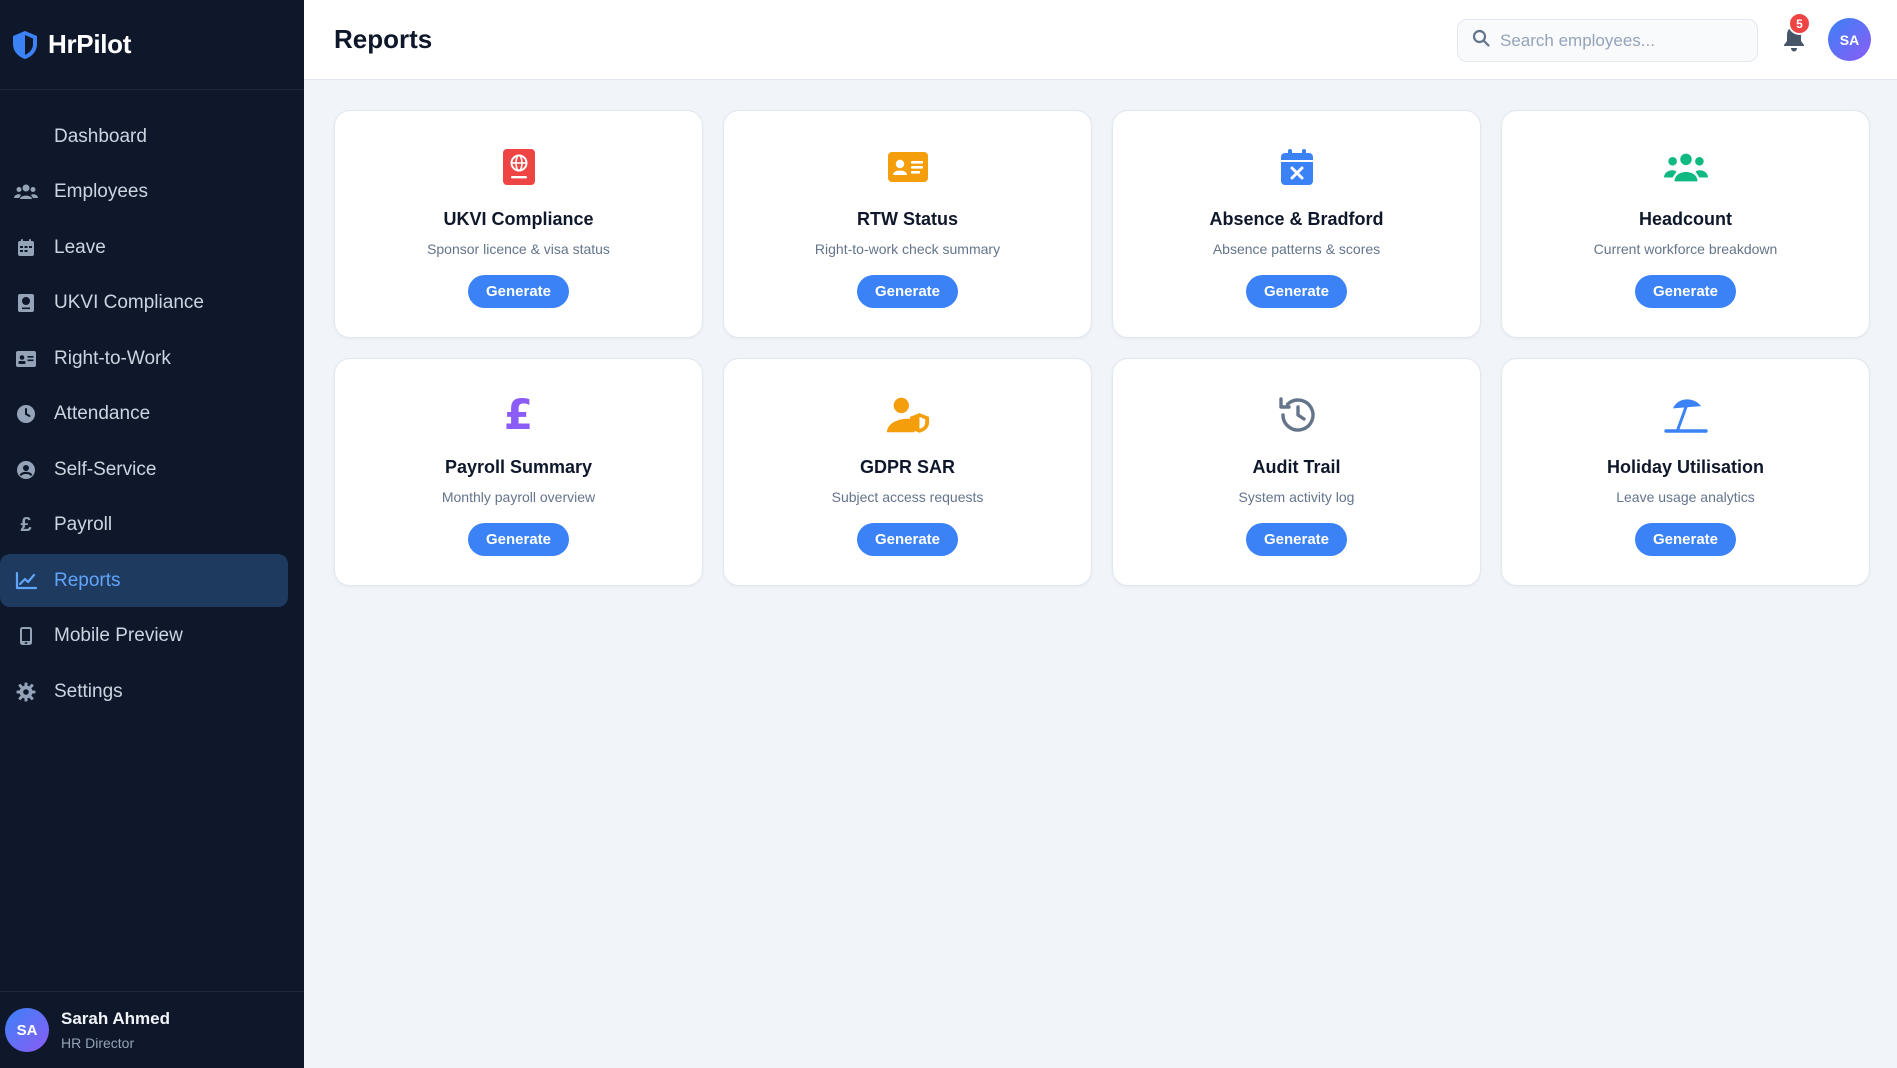  Describe the element at coordinates (907, 219) in the screenshot. I see `report-title: RTW Status` at that location.